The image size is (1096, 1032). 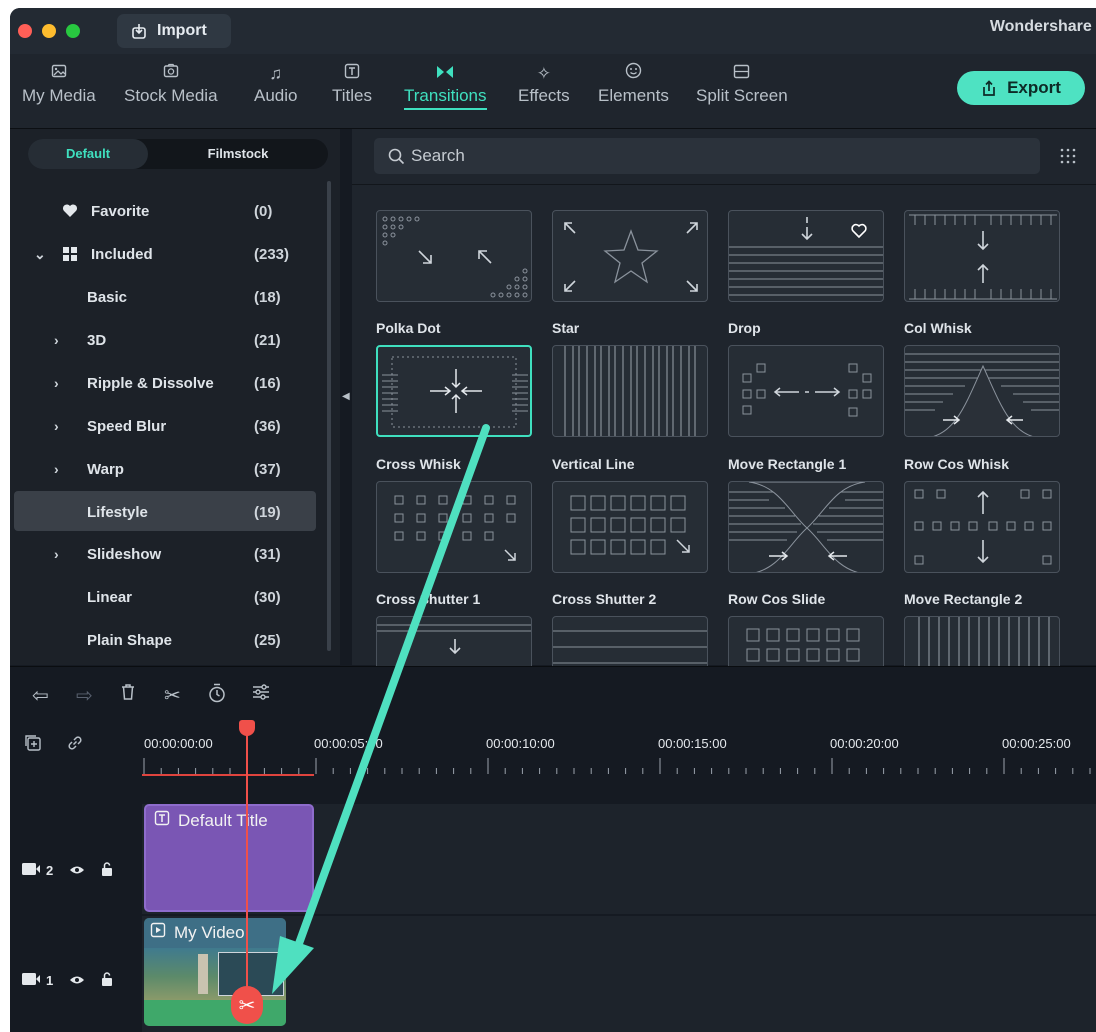 I want to click on import-button: Import, so click(x=174, y=31).